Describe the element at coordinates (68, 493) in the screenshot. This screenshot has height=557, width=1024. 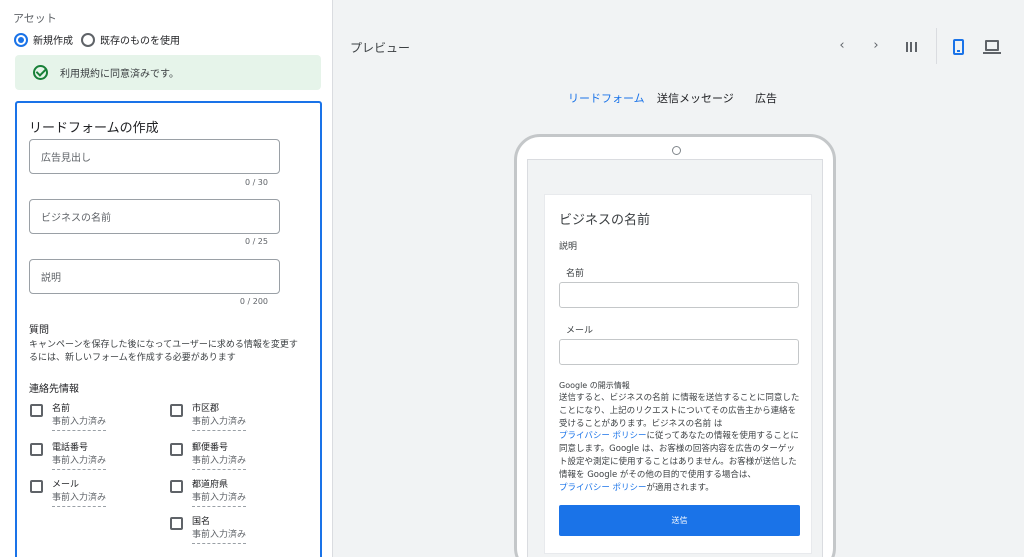
I see `contact-checkbox-email: メール 事前入力済み` at that location.